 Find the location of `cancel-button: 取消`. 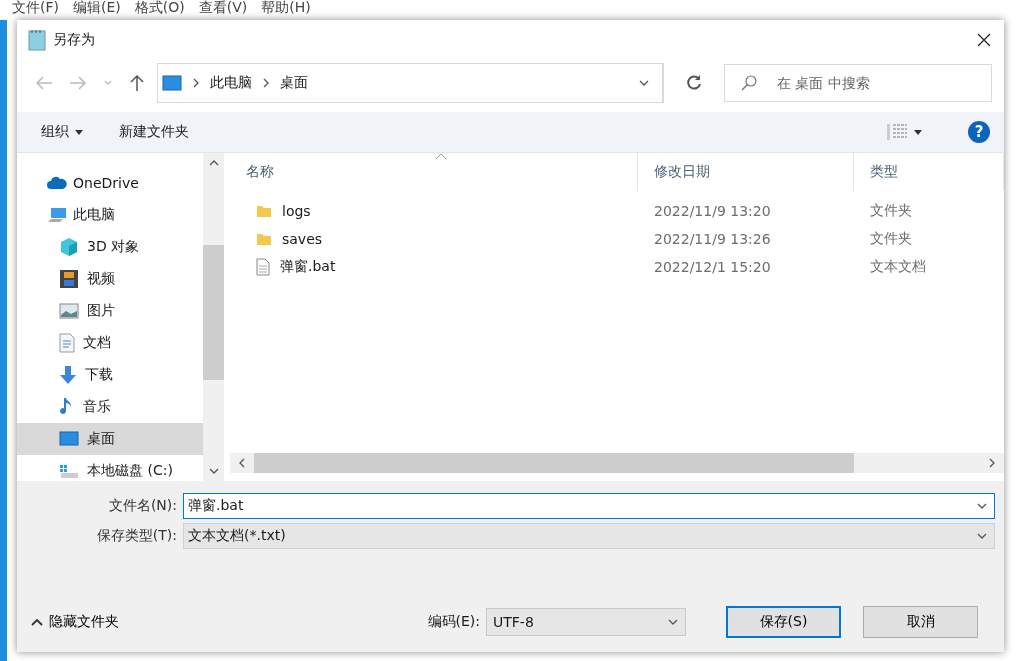

cancel-button: 取消 is located at coordinates (920, 622).